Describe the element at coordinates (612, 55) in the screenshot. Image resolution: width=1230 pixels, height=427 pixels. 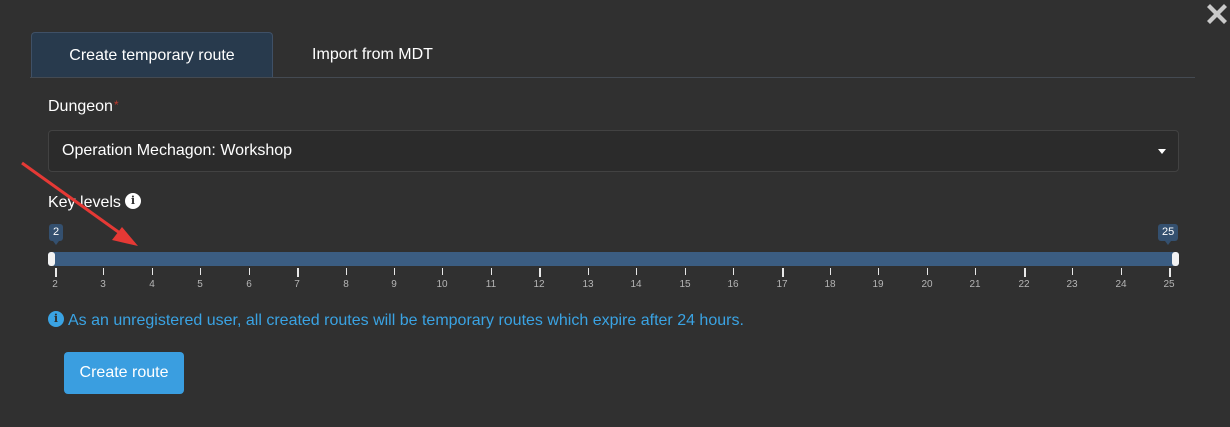
I see `tab-bar: Create temporary route Import from MDT` at that location.